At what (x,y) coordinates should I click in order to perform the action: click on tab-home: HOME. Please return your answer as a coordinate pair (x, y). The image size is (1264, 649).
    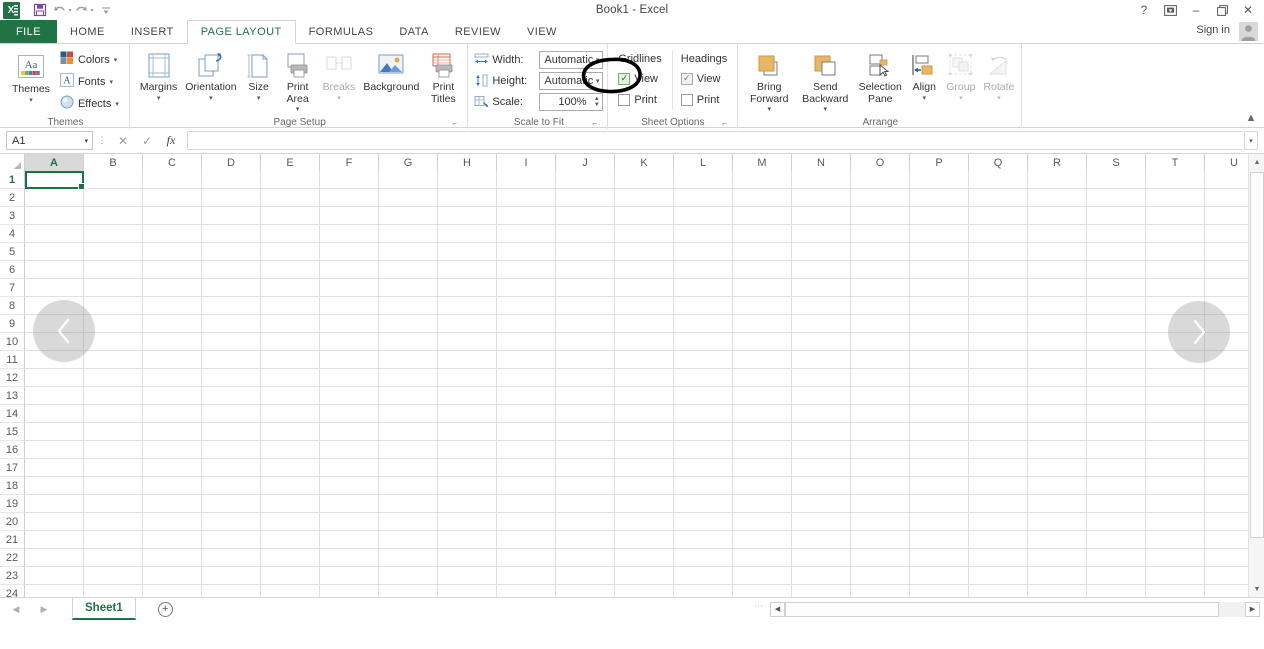
    Looking at the image, I should click on (87, 31).